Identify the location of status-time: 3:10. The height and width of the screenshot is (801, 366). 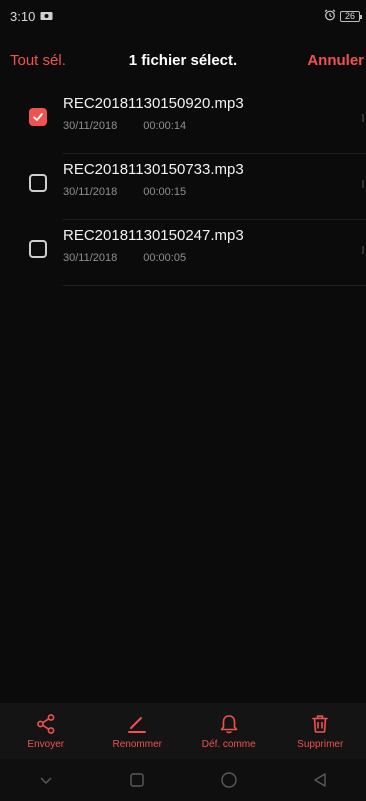
(23, 16).